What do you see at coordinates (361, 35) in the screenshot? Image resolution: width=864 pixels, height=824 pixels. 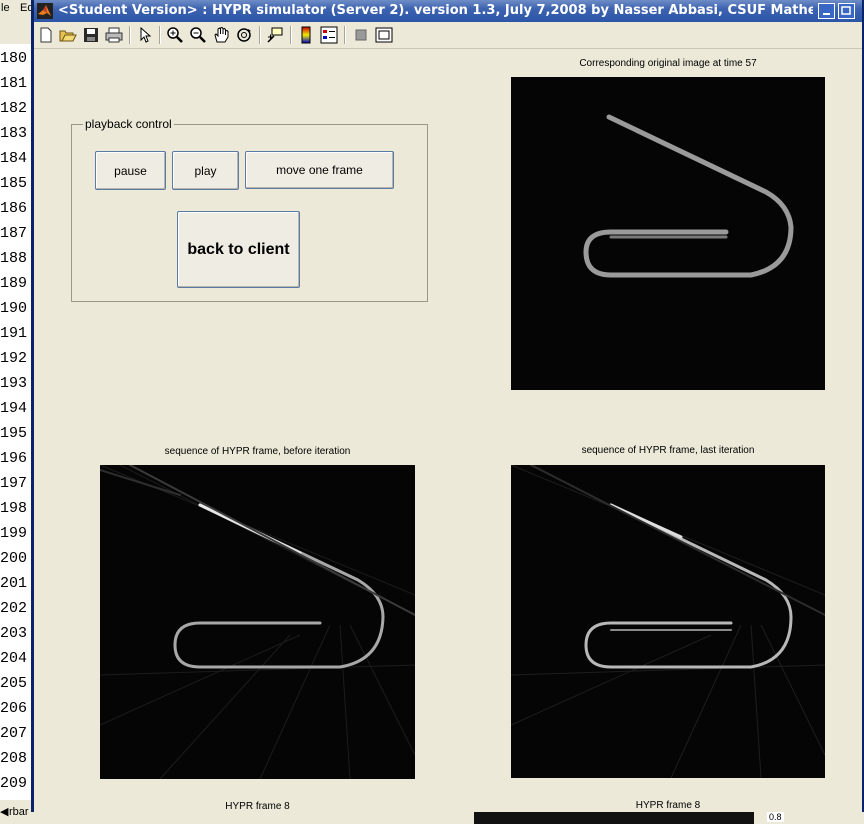 I see `hide-plot-tools-icon` at bounding box center [361, 35].